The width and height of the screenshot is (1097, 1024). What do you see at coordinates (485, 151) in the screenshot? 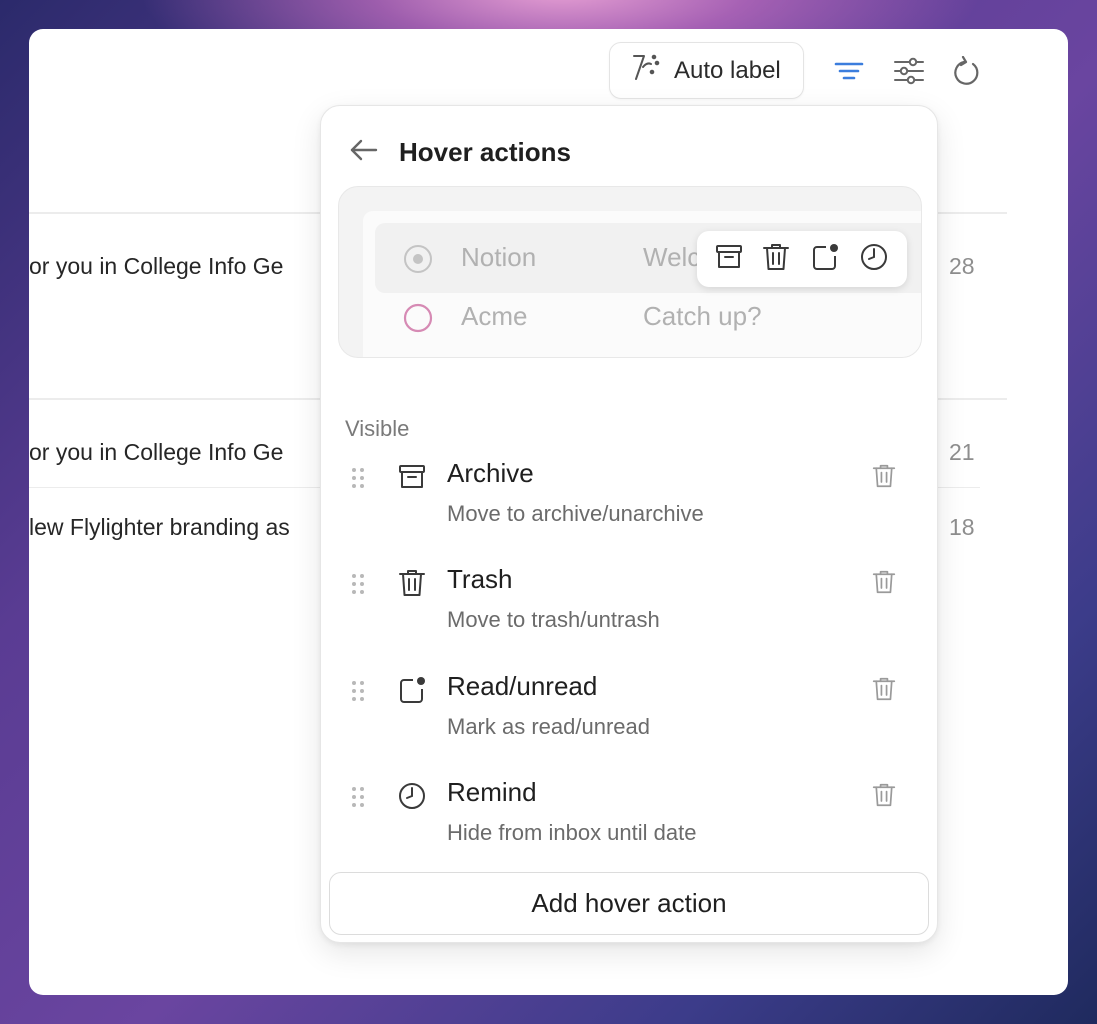
I see `popover-title: Hover actions` at bounding box center [485, 151].